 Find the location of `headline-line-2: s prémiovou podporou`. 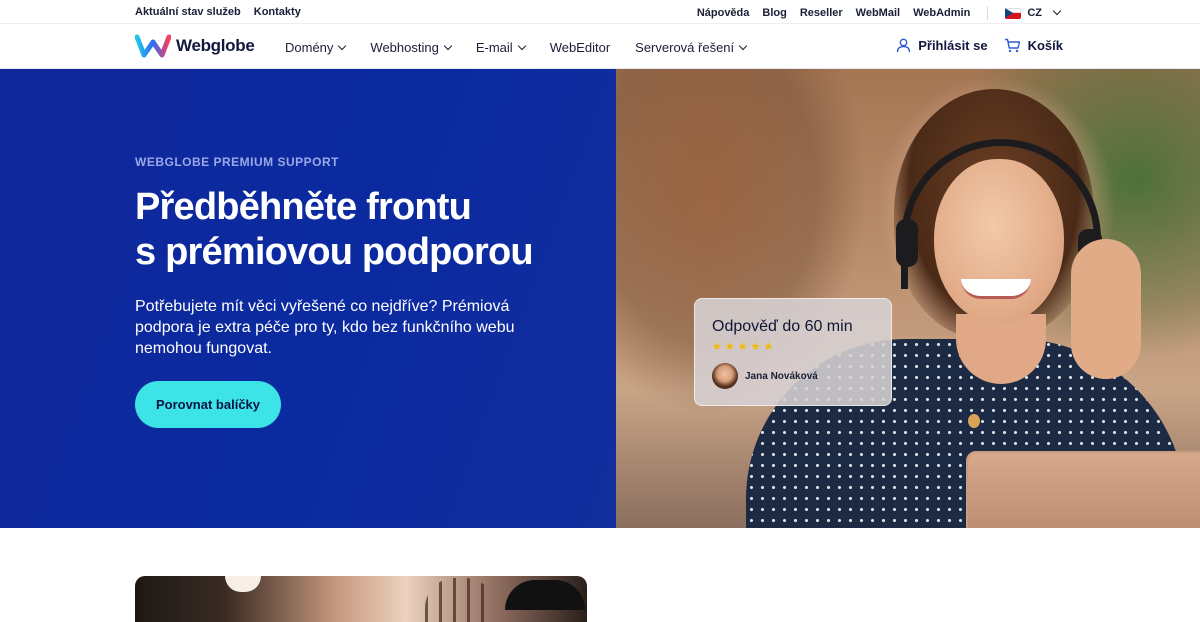

headline-line-2: s prémiovou podporou is located at coordinates (334, 252).